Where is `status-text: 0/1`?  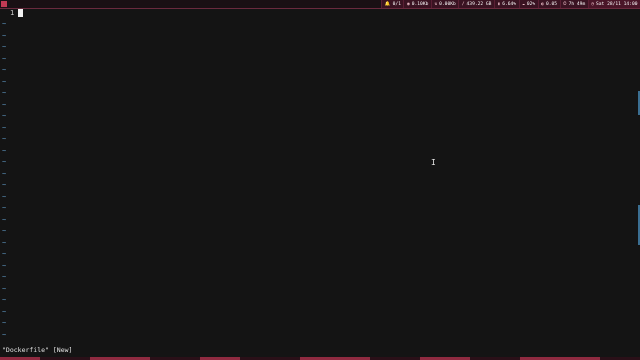
status-text: 0/1 is located at coordinates (396, 4).